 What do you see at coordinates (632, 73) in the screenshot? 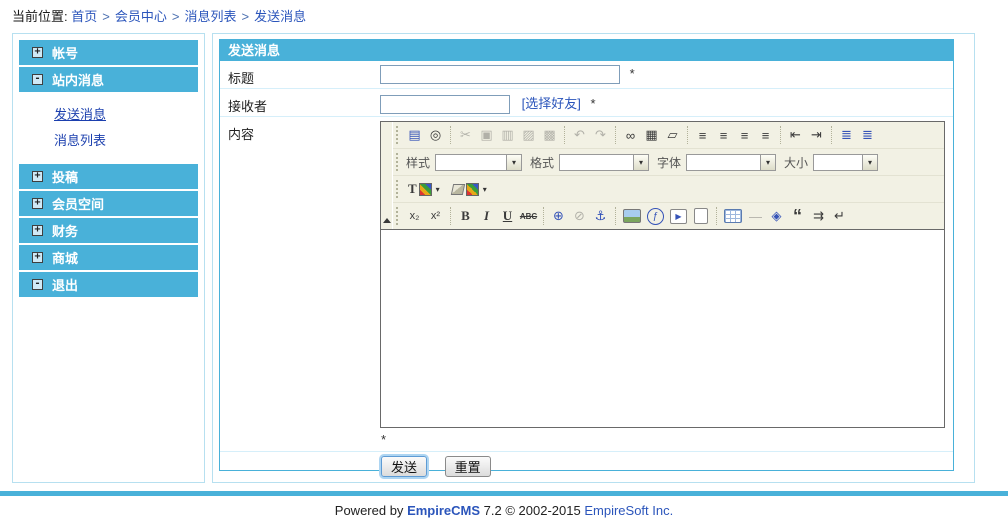
I see `required-mark: *` at bounding box center [632, 73].